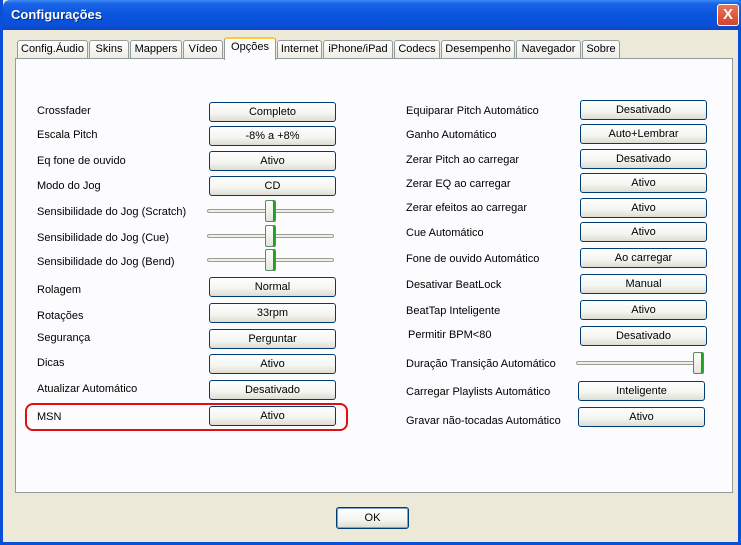  I want to click on duracao-transicao-label: Duração Transição Automático, so click(481, 364).